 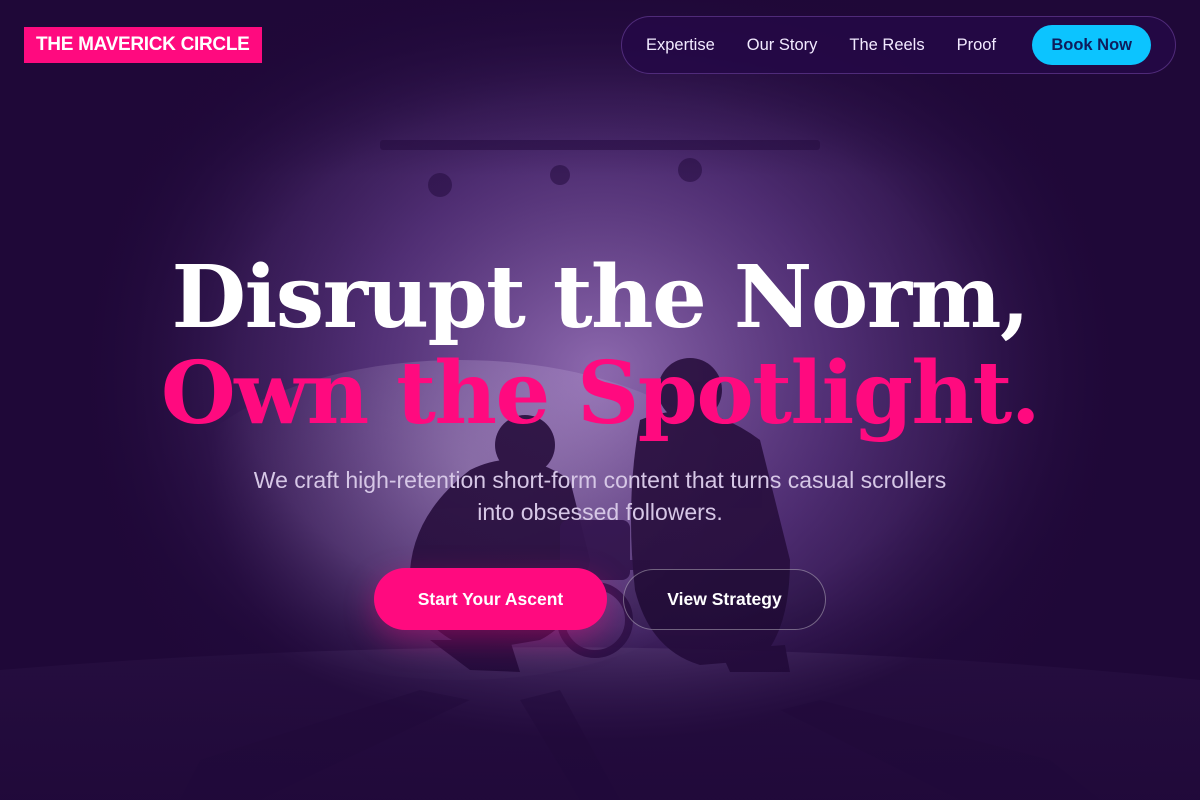 I want to click on hero-headline-line2: Own the Spotlight., so click(x=600, y=393).